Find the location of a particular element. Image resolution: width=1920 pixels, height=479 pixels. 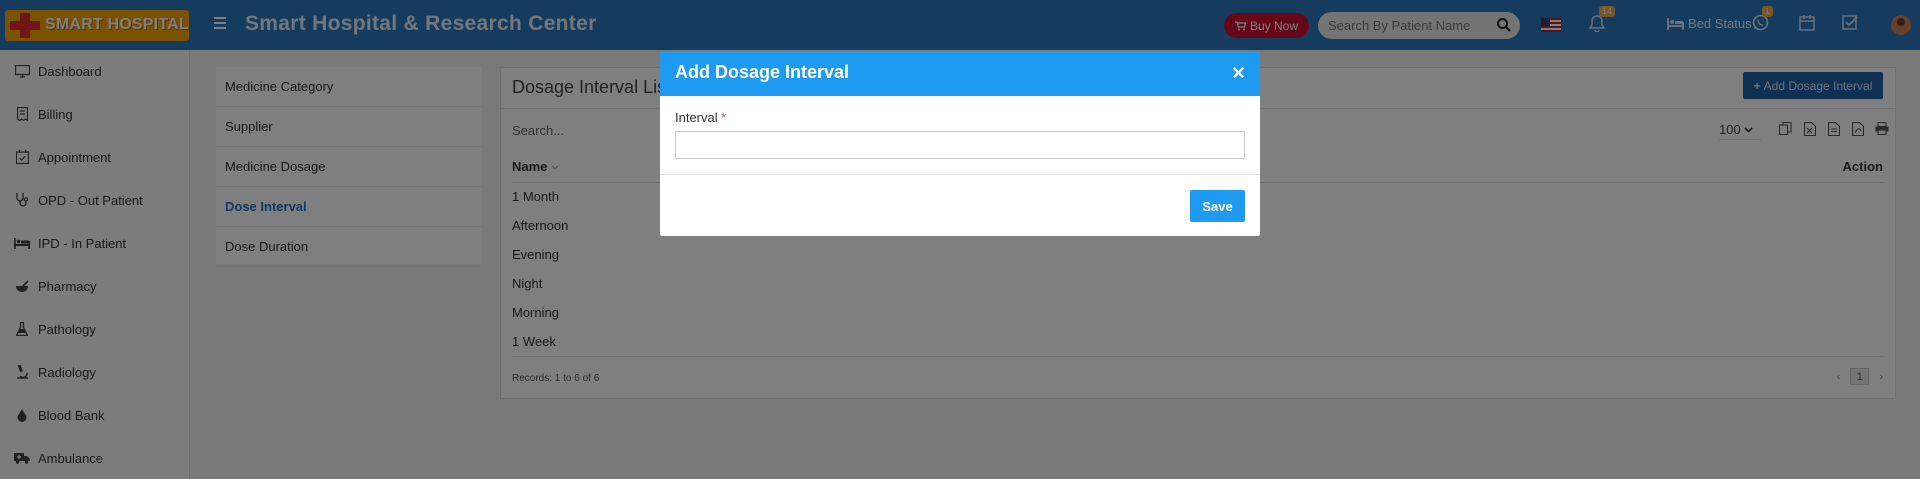

modal-header: Add Dosage Interval × is located at coordinates (960, 73).